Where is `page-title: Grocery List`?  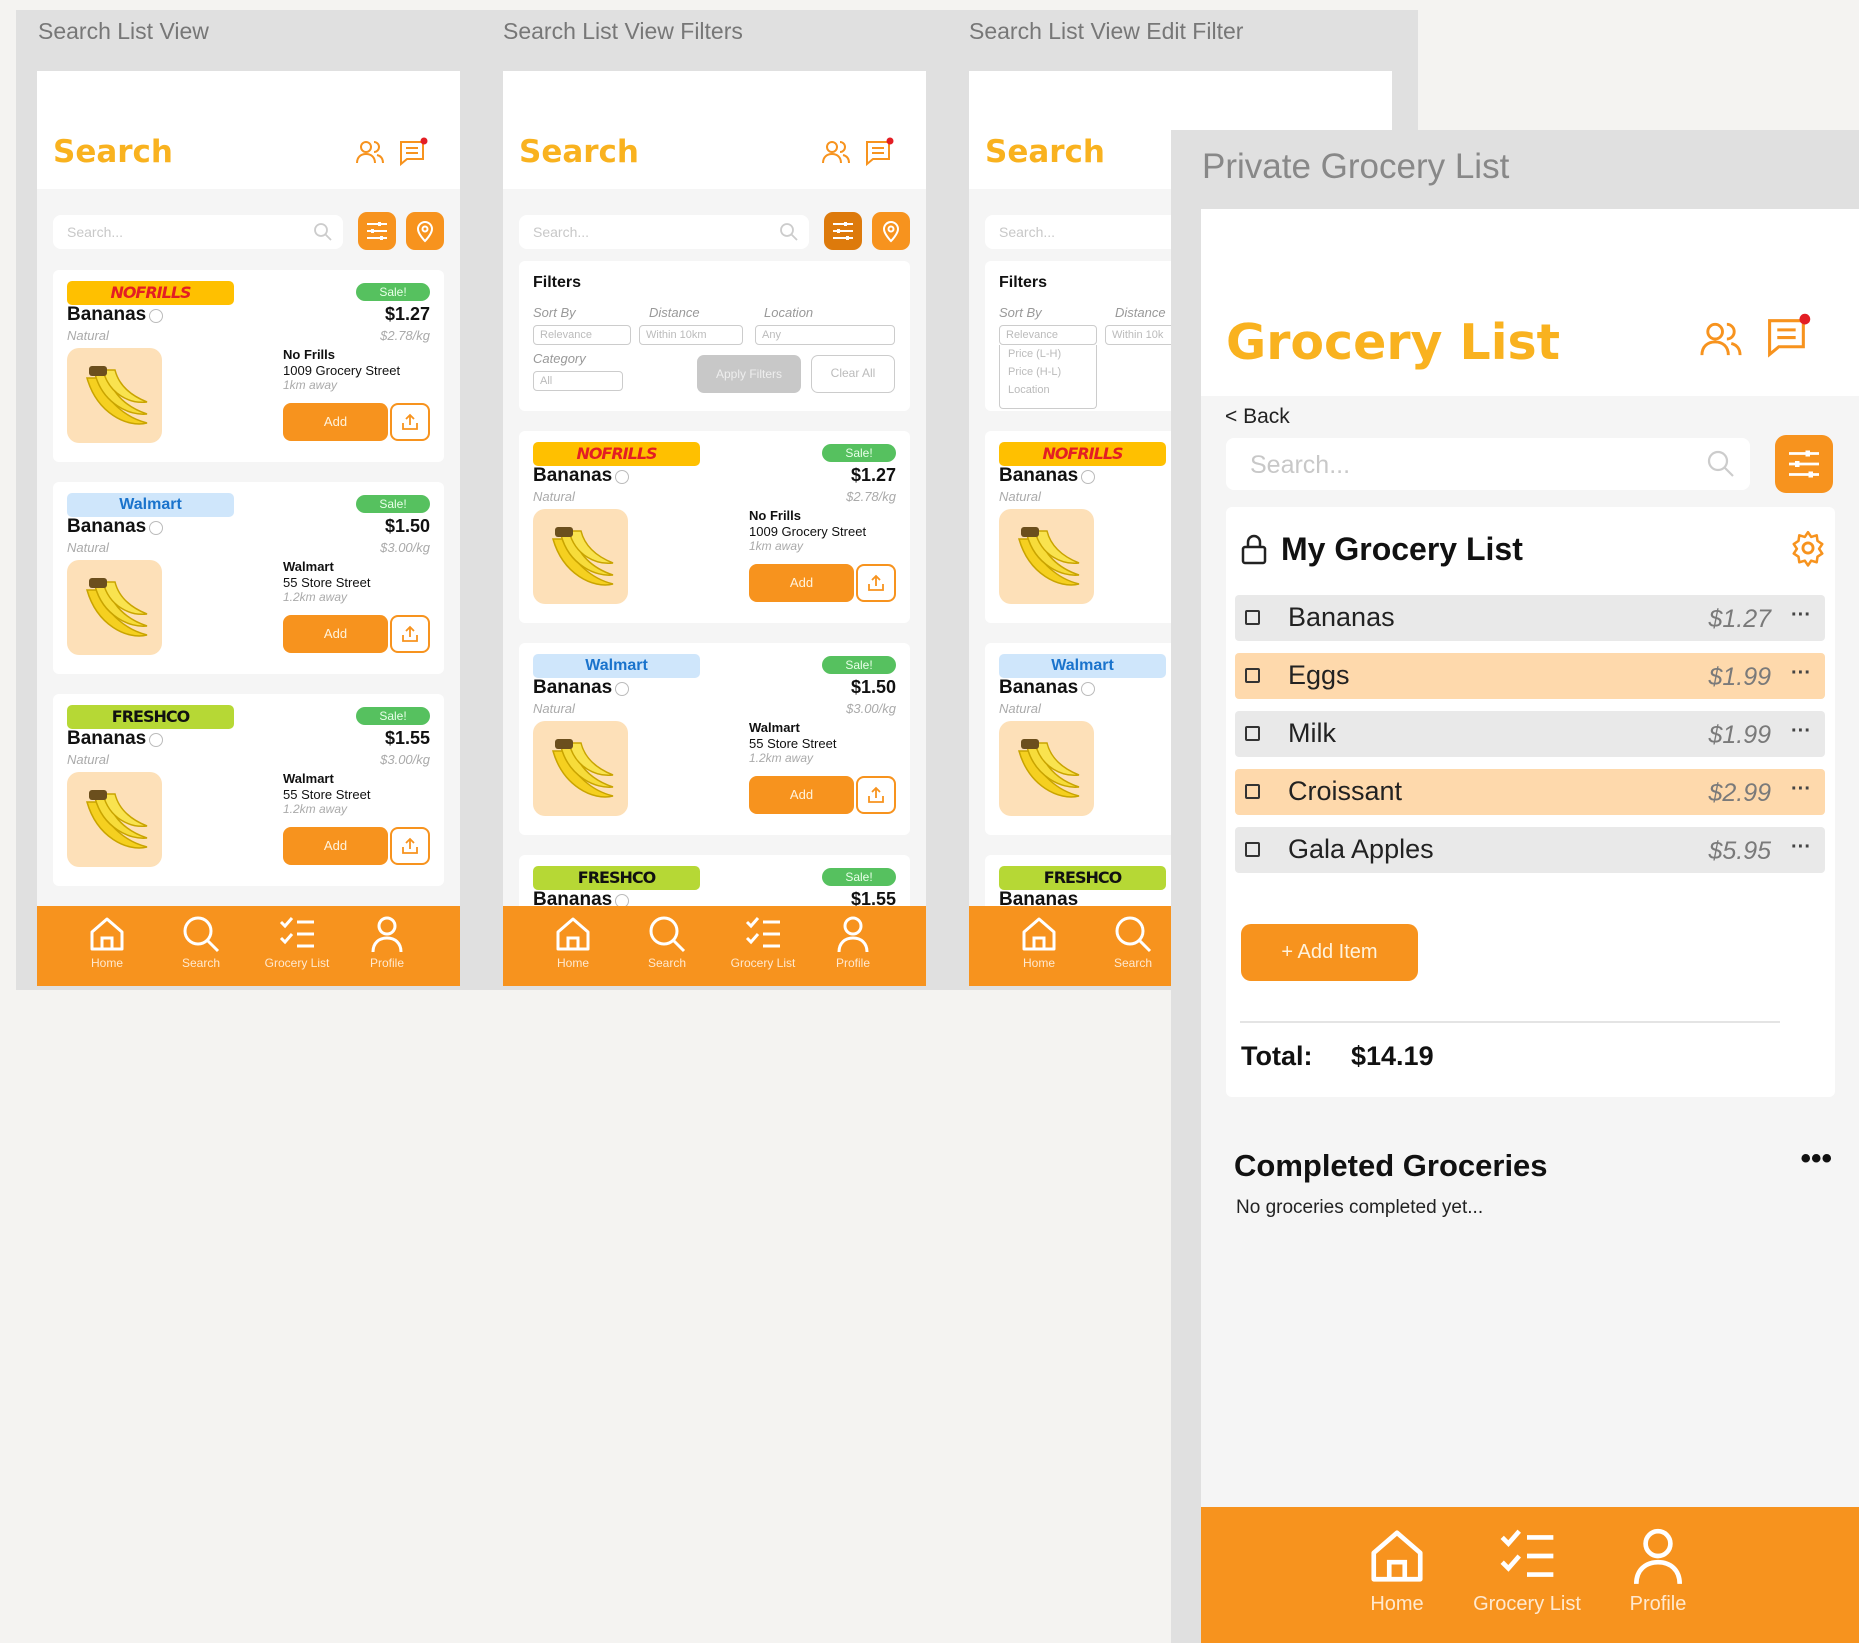 page-title: Grocery List is located at coordinates (1393, 342).